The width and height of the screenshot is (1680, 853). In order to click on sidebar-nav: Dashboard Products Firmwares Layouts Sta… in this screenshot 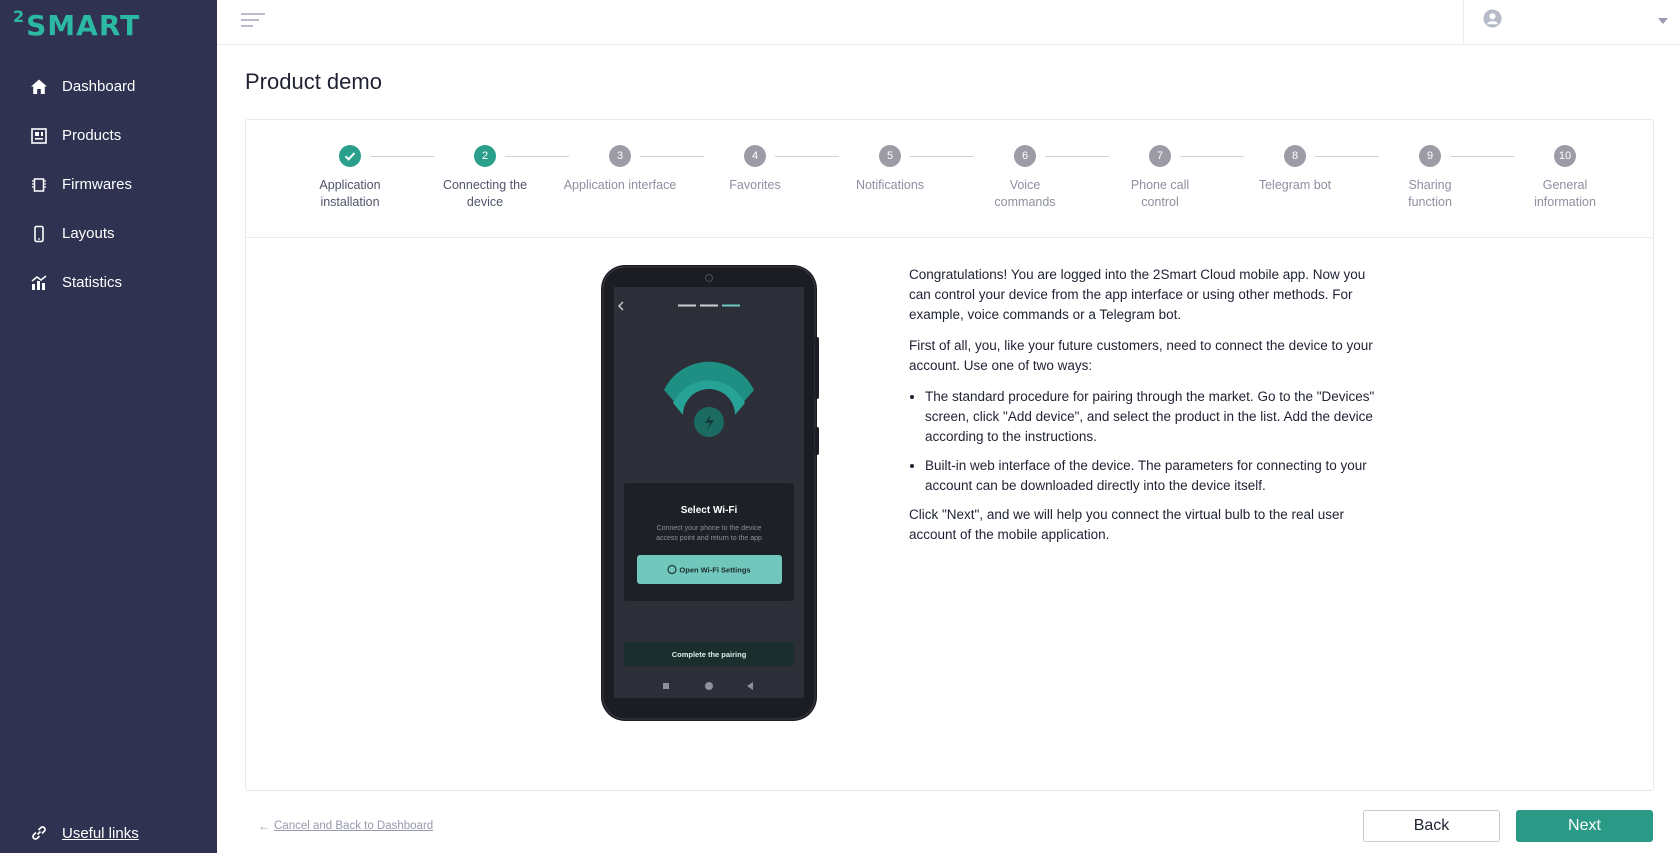, I will do `click(108, 184)`.